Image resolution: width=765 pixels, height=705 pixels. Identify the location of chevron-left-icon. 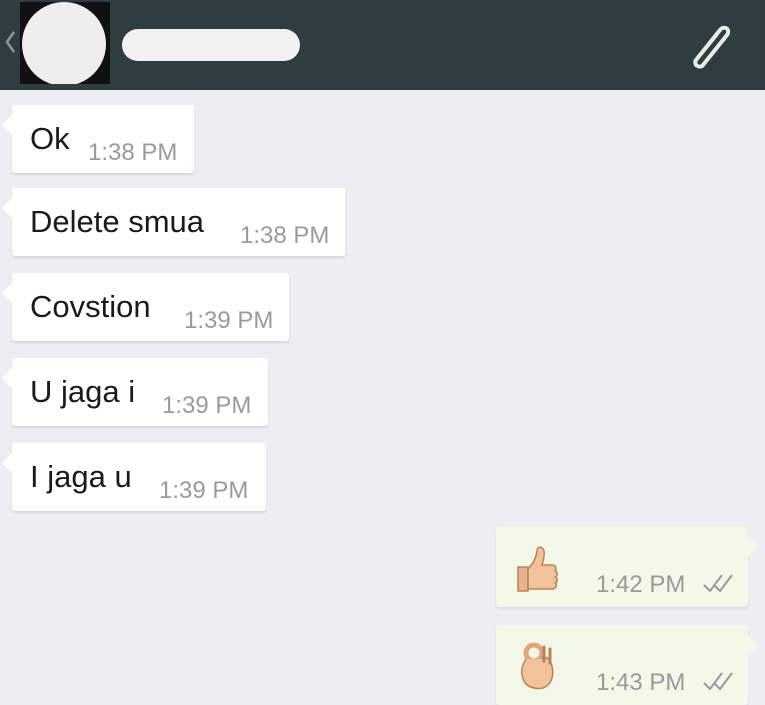
(10, 42).